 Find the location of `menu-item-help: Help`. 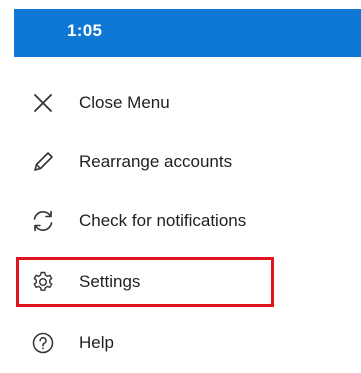

menu-item-help: Help is located at coordinates (190, 343).